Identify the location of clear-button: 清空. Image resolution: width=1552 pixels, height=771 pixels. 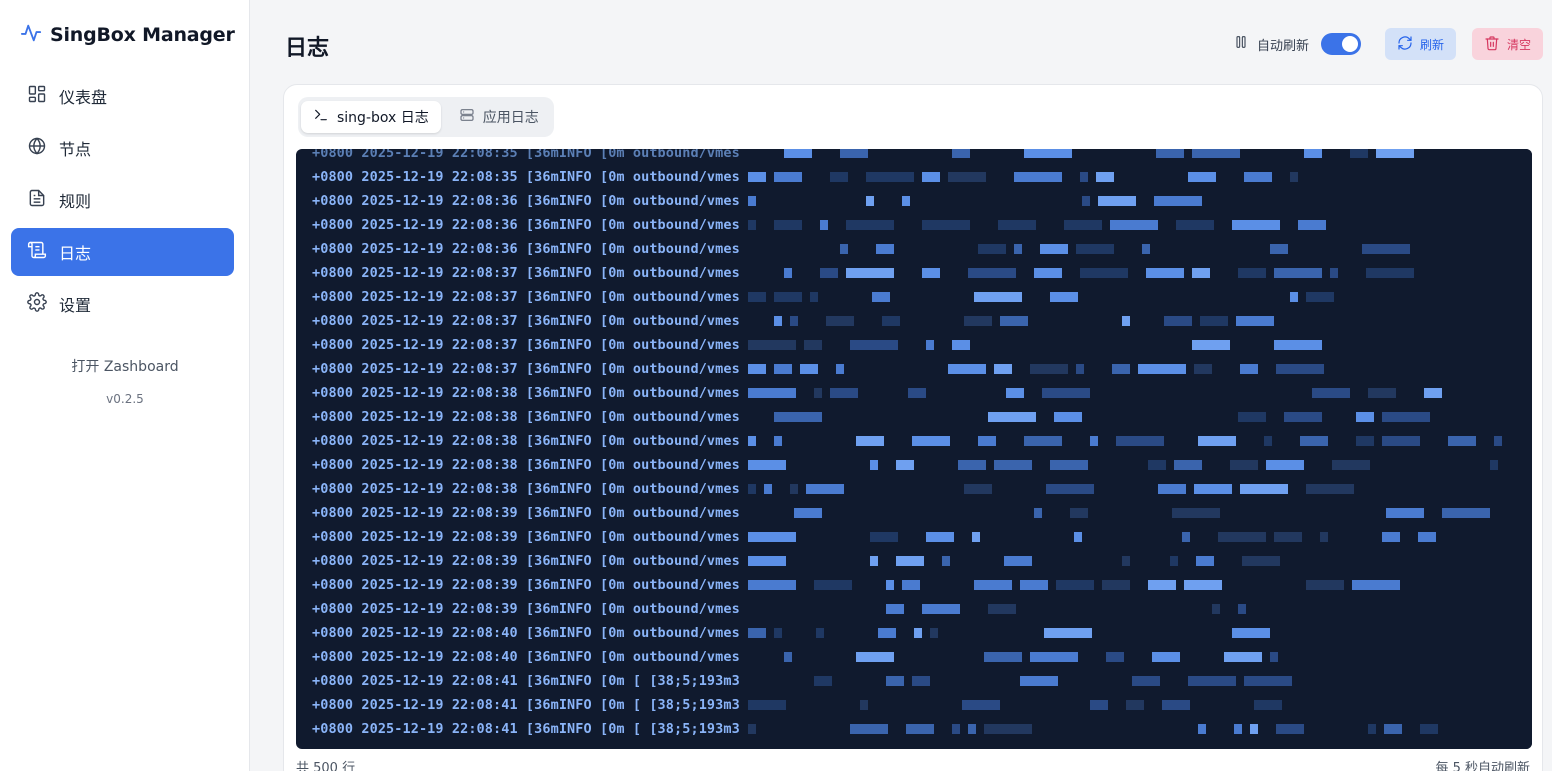
(1507, 44).